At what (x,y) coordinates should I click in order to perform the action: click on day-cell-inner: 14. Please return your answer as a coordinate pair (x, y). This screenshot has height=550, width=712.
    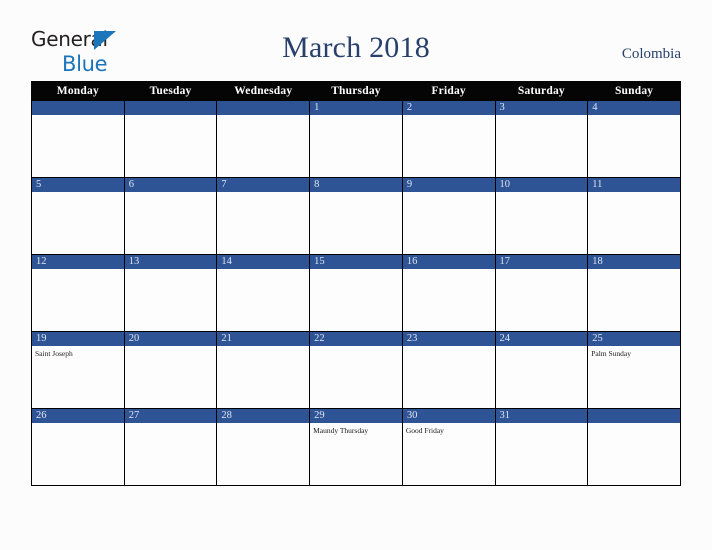
    Looking at the image, I should click on (263, 293).